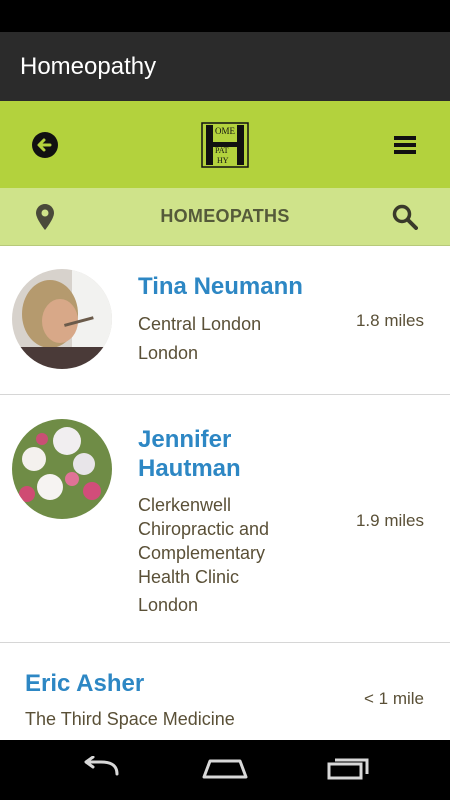  Describe the element at coordinates (394, 698) in the screenshot. I see `homeopath-distance: < 1 mile` at that location.